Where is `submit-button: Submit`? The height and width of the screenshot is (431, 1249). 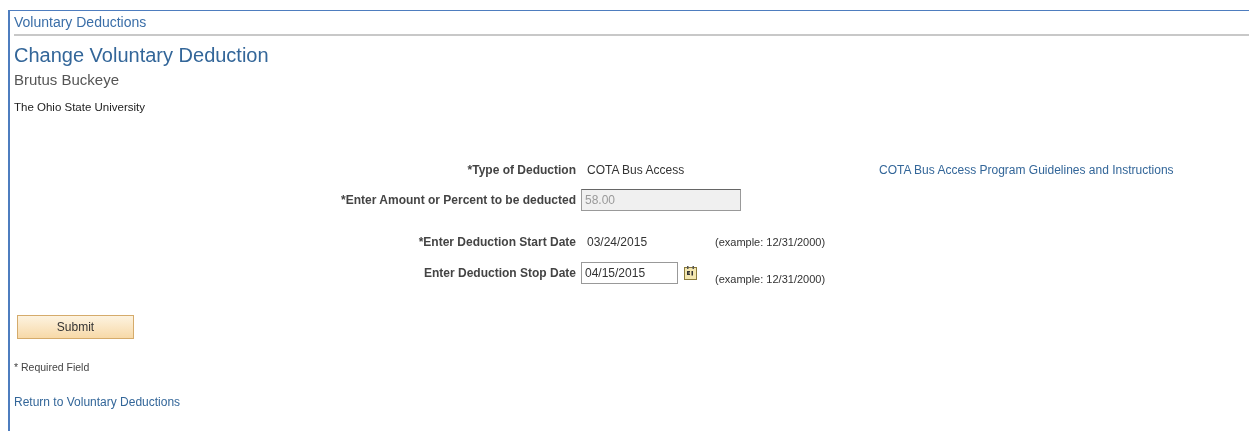 submit-button: Submit is located at coordinates (75, 327).